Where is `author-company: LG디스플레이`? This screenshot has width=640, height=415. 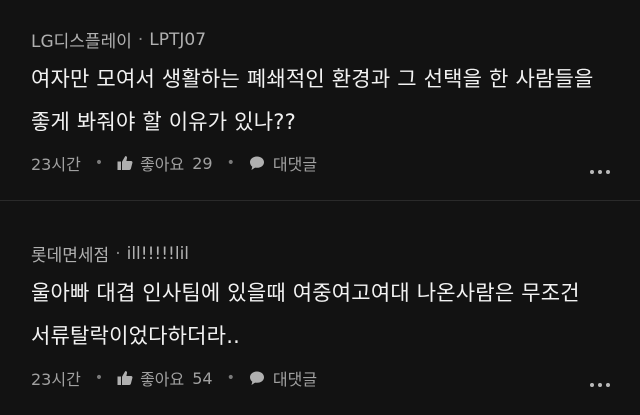
author-company: LG디스플레이 is located at coordinates (81, 39).